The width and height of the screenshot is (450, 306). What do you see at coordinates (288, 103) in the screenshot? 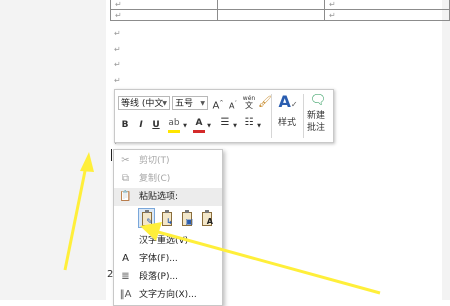
I see `styles-icon: A✓` at bounding box center [288, 103].